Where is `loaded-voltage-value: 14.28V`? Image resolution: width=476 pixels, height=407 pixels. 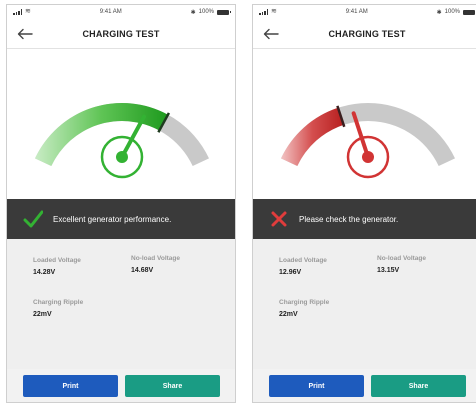 loaded-voltage-value: 14.28V is located at coordinates (44, 272).